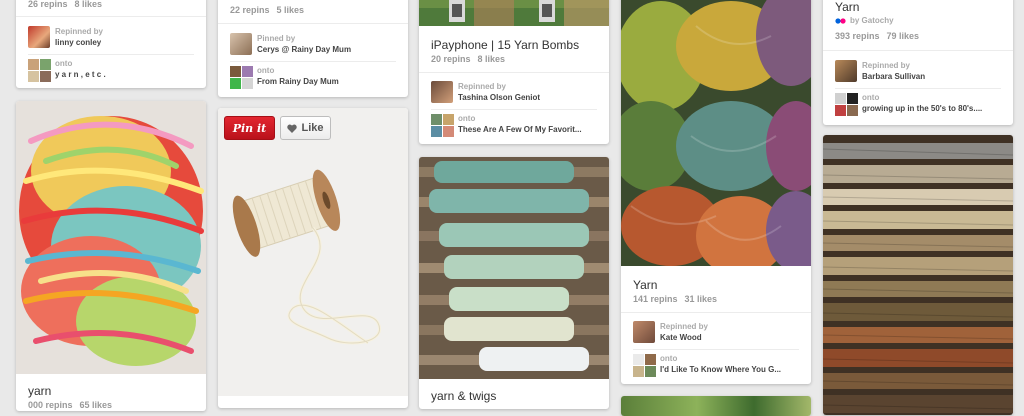 This screenshot has width=1024, height=416. What do you see at coordinates (80, 74) in the screenshot?
I see `board-name: y a r n , e t c .` at bounding box center [80, 74].